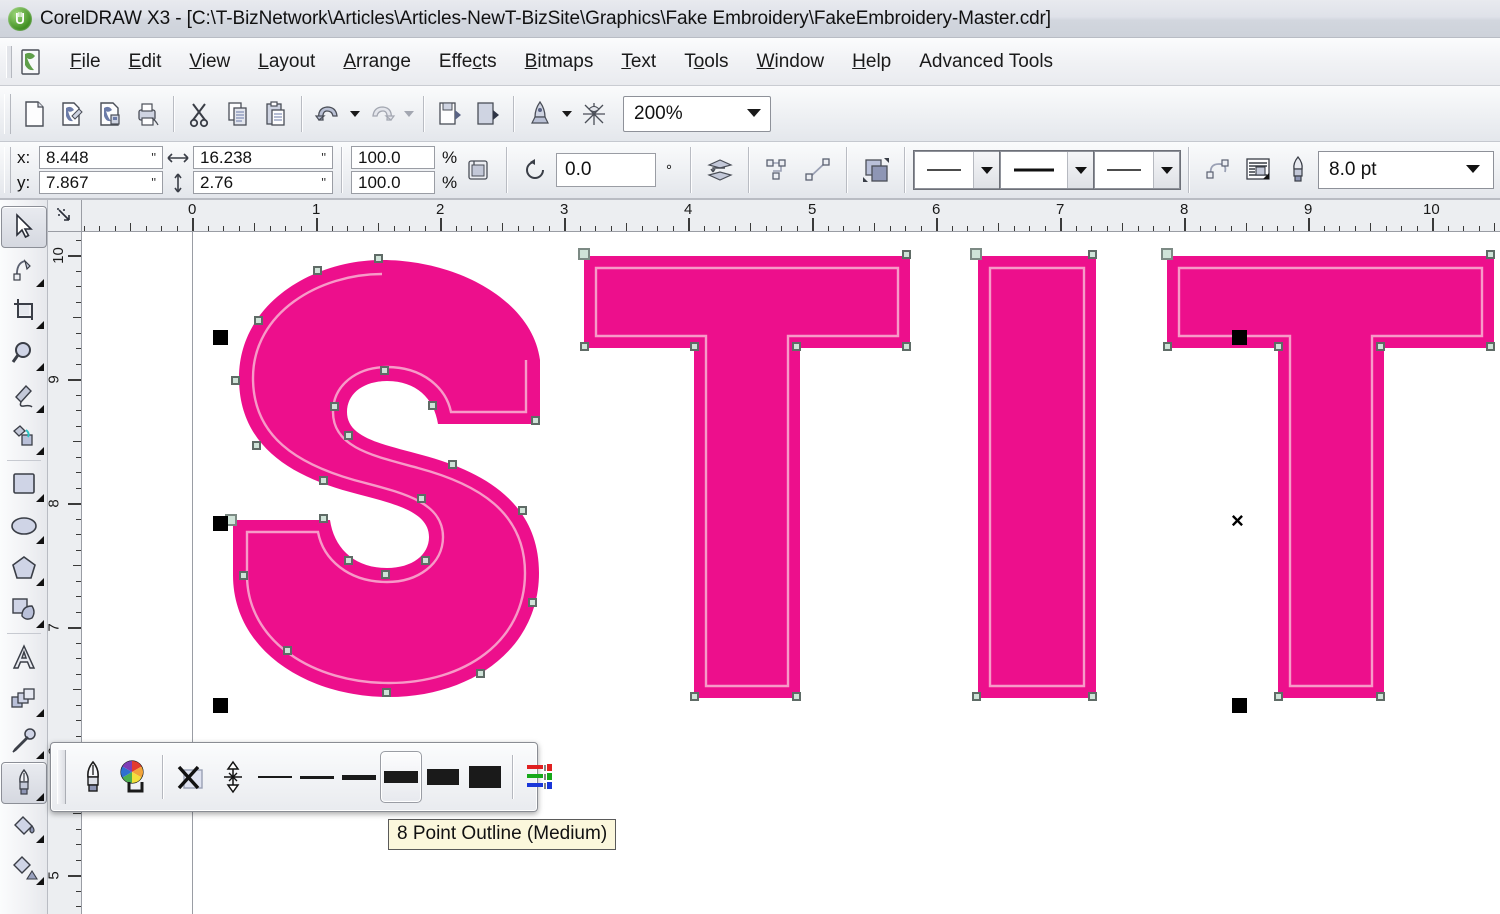 Image resolution: width=1500 pixels, height=914 pixels. Describe the element at coordinates (24, 657) in the screenshot. I see `text-tool` at that location.